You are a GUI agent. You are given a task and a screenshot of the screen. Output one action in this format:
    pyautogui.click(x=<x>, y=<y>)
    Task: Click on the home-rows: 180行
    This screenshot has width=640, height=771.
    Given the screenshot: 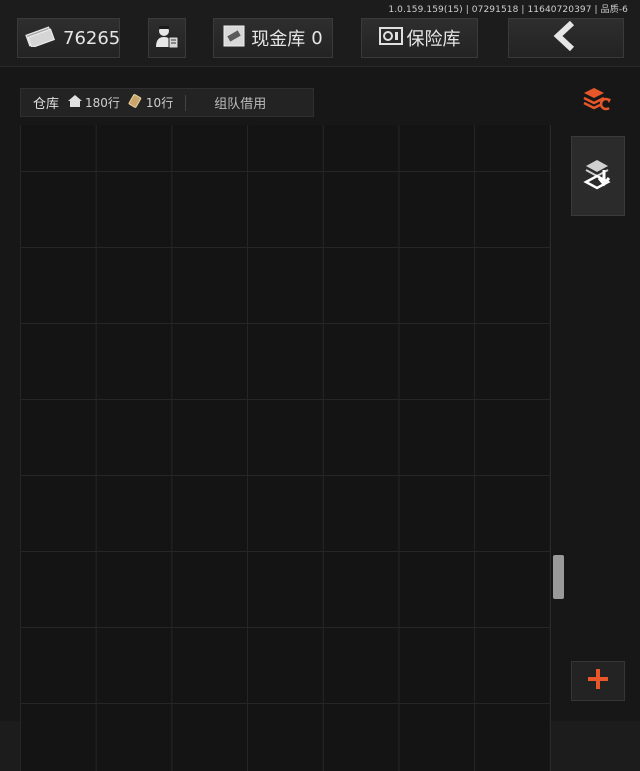 What is the action you would take?
    pyautogui.click(x=93, y=102)
    